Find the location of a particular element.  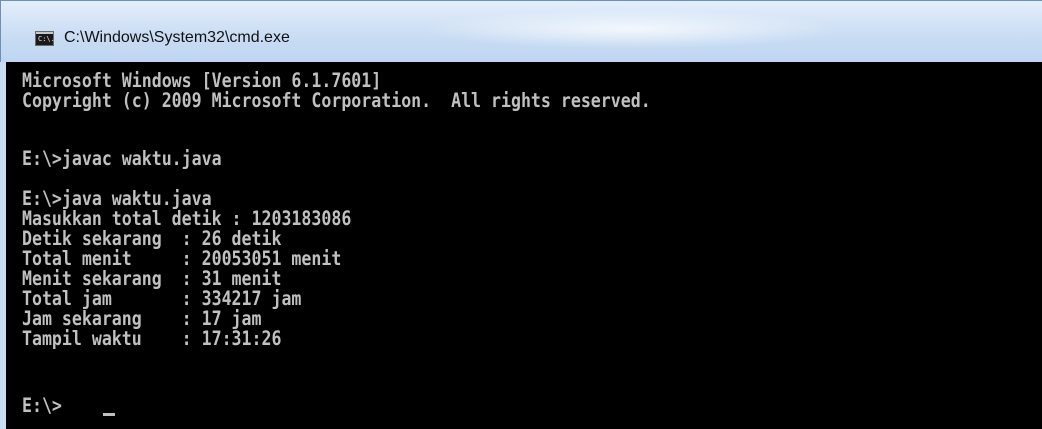

console-prompt: E:\> is located at coordinates (42, 405).